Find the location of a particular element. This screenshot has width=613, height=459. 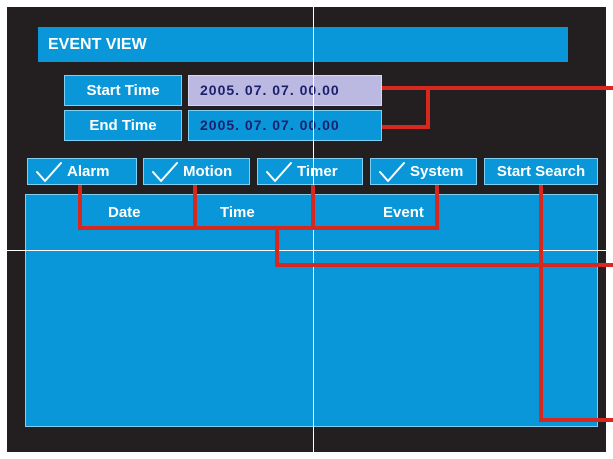

end-time-field: 2005. 07. 07. 00.00 is located at coordinates (285, 125).